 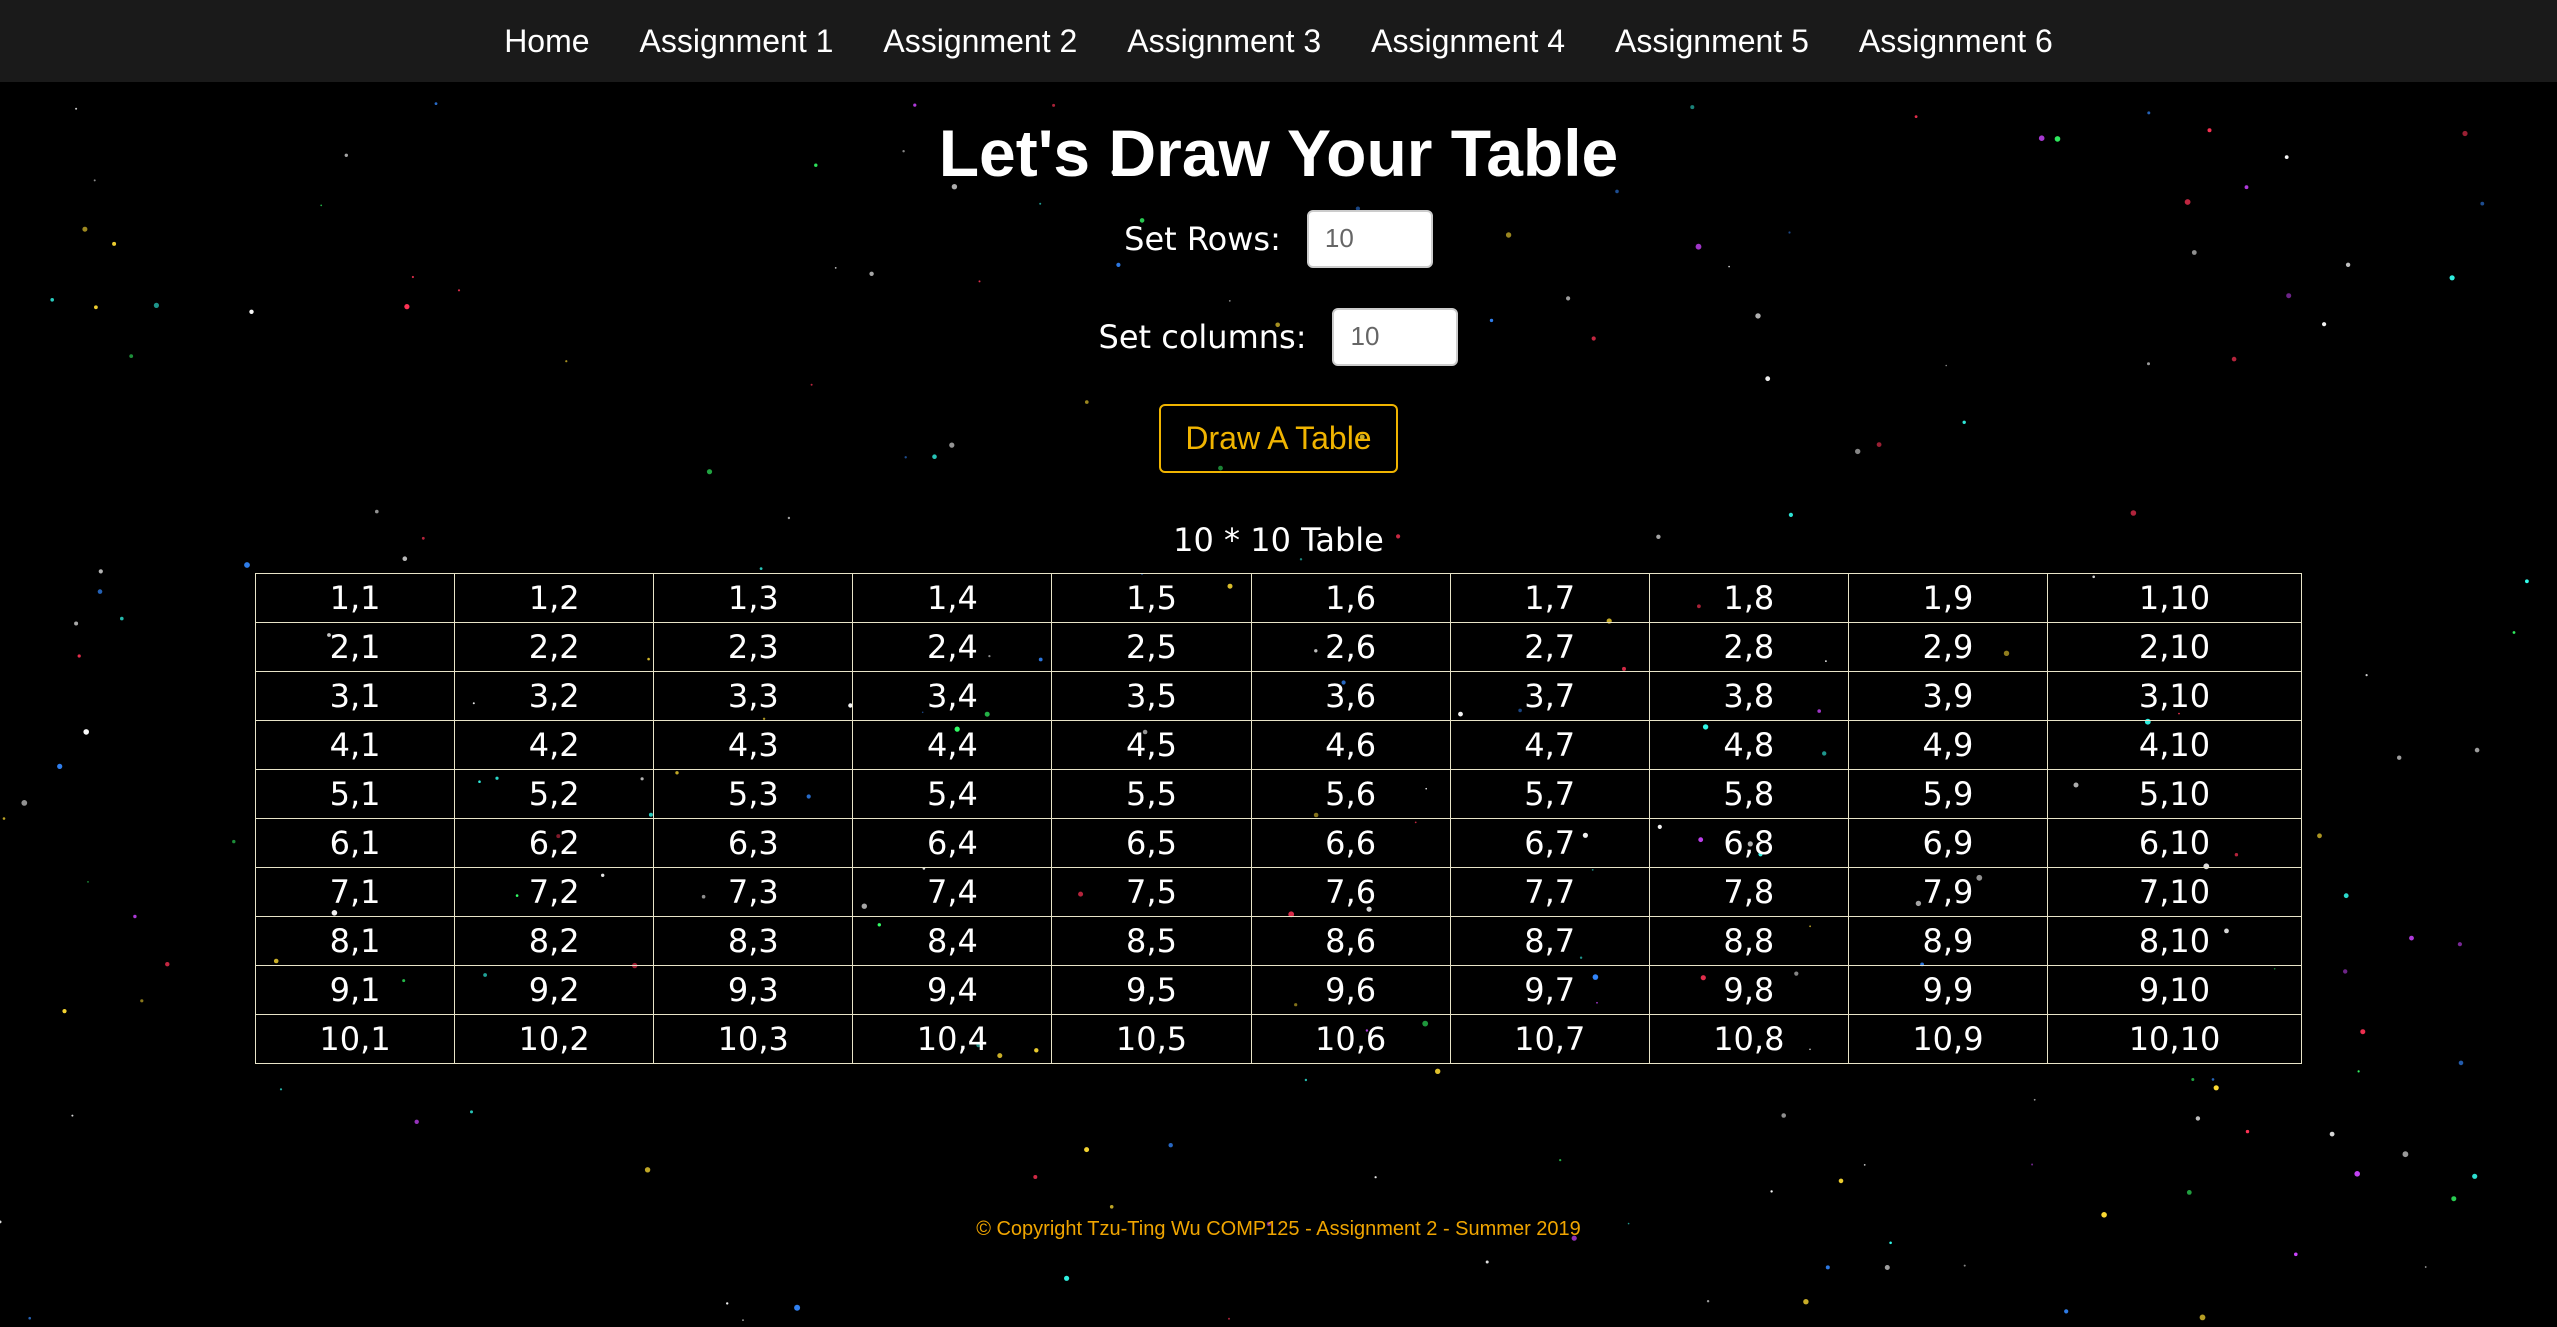 What do you see at coordinates (355, 744) in the screenshot?
I see `table-cell: 4,1` at bounding box center [355, 744].